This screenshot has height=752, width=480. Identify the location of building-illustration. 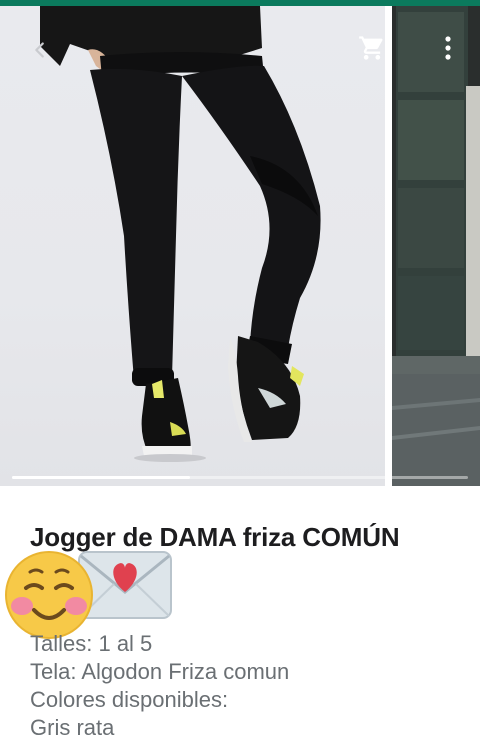
(436, 246).